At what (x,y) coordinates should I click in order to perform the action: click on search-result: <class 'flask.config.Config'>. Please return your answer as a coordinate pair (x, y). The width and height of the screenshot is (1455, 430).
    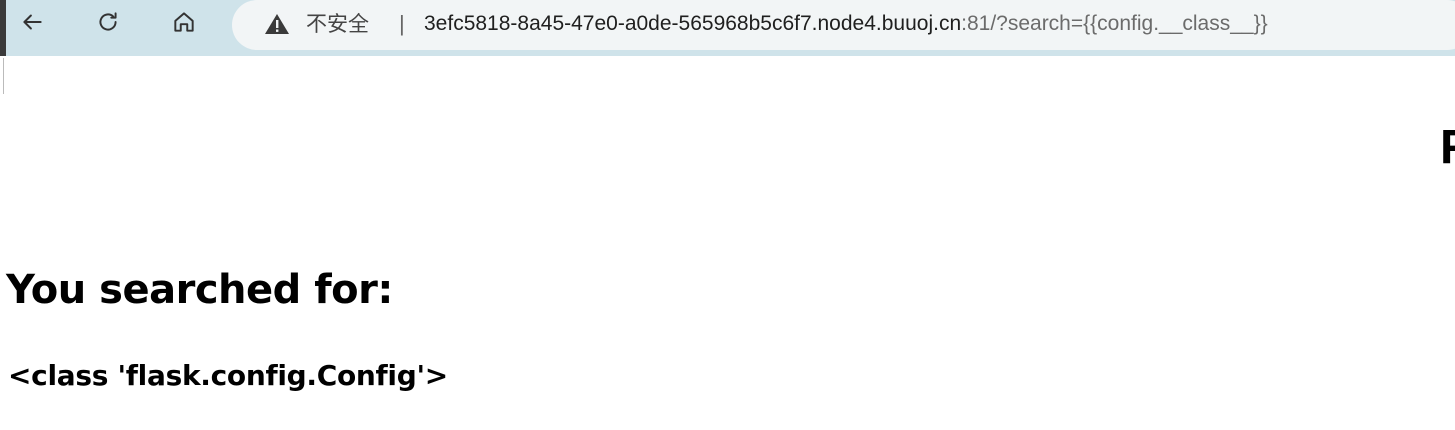
    Looking at the image, I should click on (228, 375).